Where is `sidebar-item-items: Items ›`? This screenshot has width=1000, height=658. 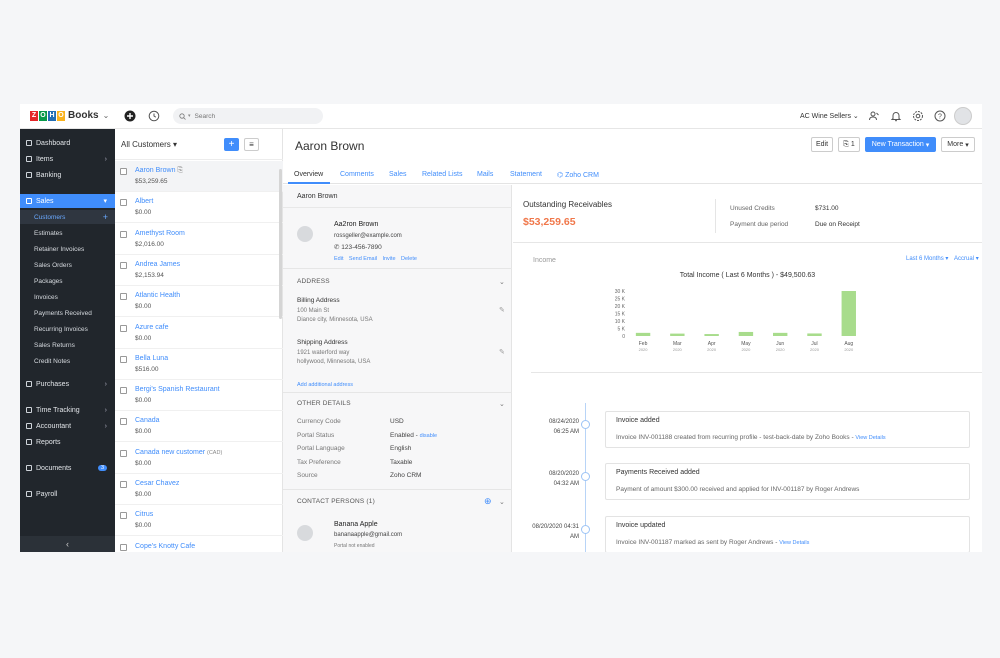
sidebar-item-items: Items › is located at coordinates (67, 159).